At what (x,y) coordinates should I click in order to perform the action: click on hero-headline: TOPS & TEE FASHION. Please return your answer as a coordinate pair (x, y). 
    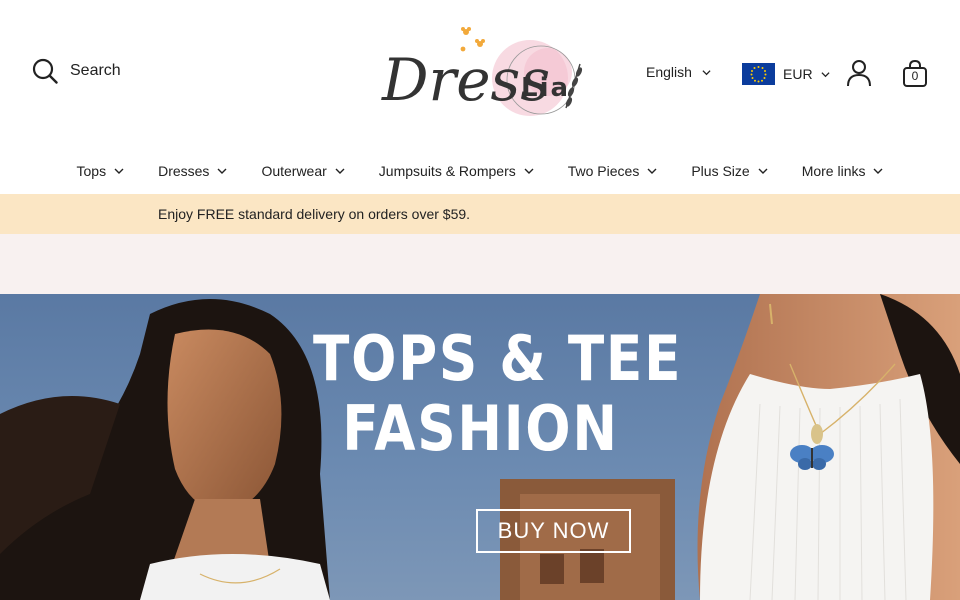
    Looking at the image, I should click on (497, 394).